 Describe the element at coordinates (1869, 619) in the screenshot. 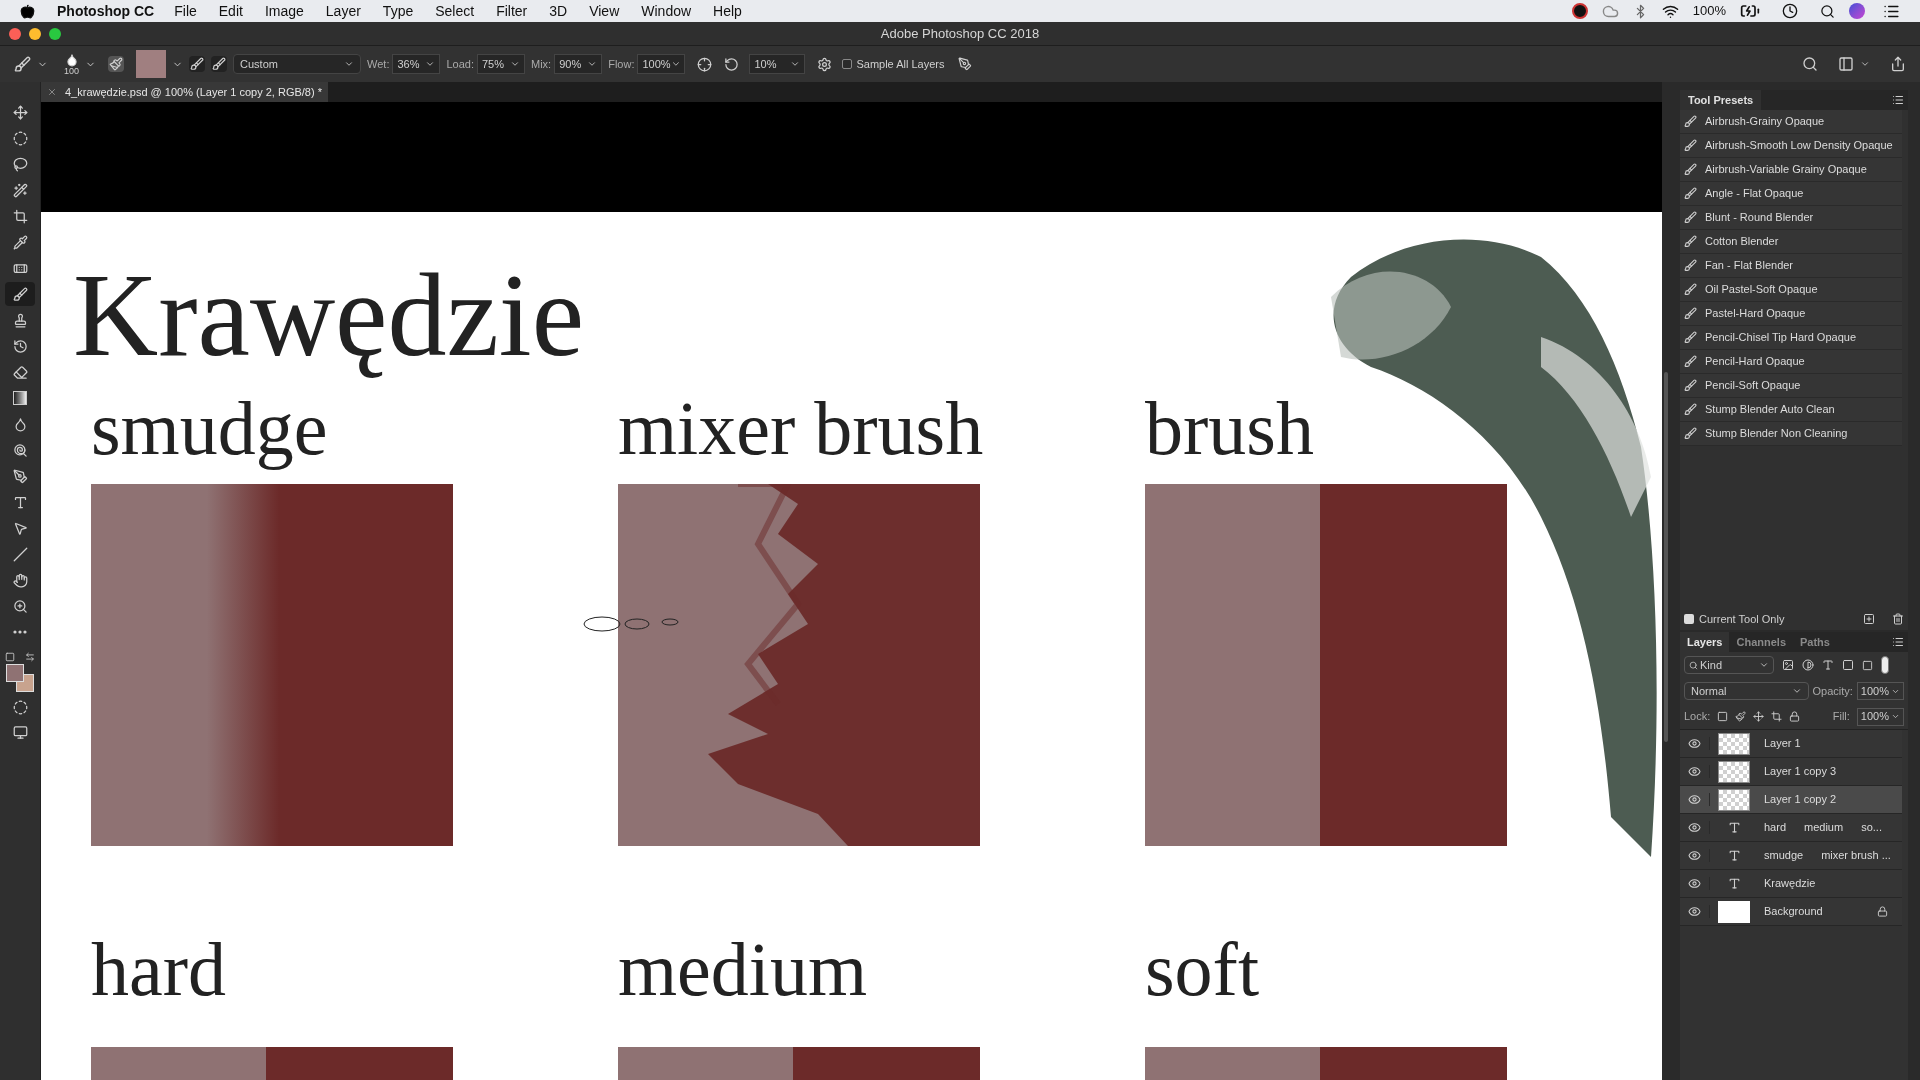

I see `new-preset-icon` at that location.